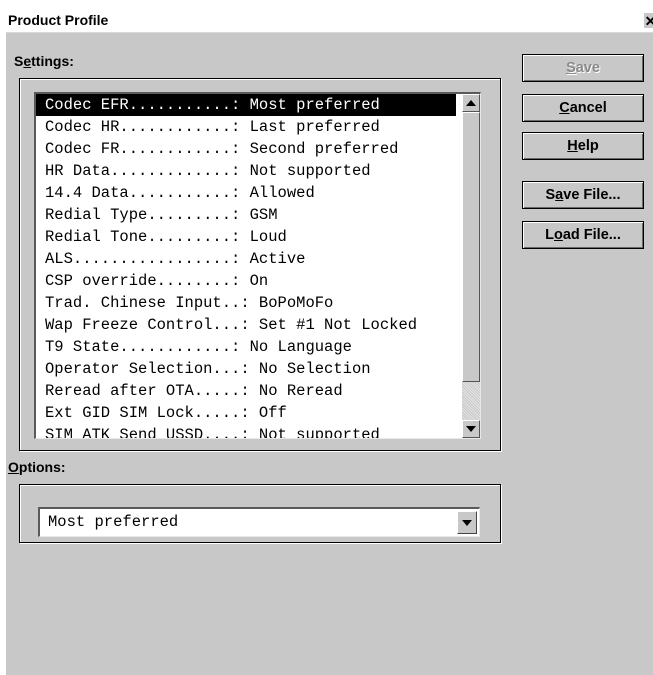 The image size is (653, 675). Describe the element at coordinates (246, 431) in the screenshot. I see `settings-list-item: SIM ATK Send USSD....: Not supported` at that location.